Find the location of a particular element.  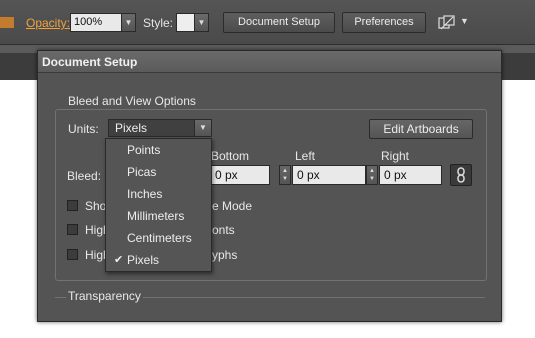

chain-link-icon is located at coordinates (461, 175).